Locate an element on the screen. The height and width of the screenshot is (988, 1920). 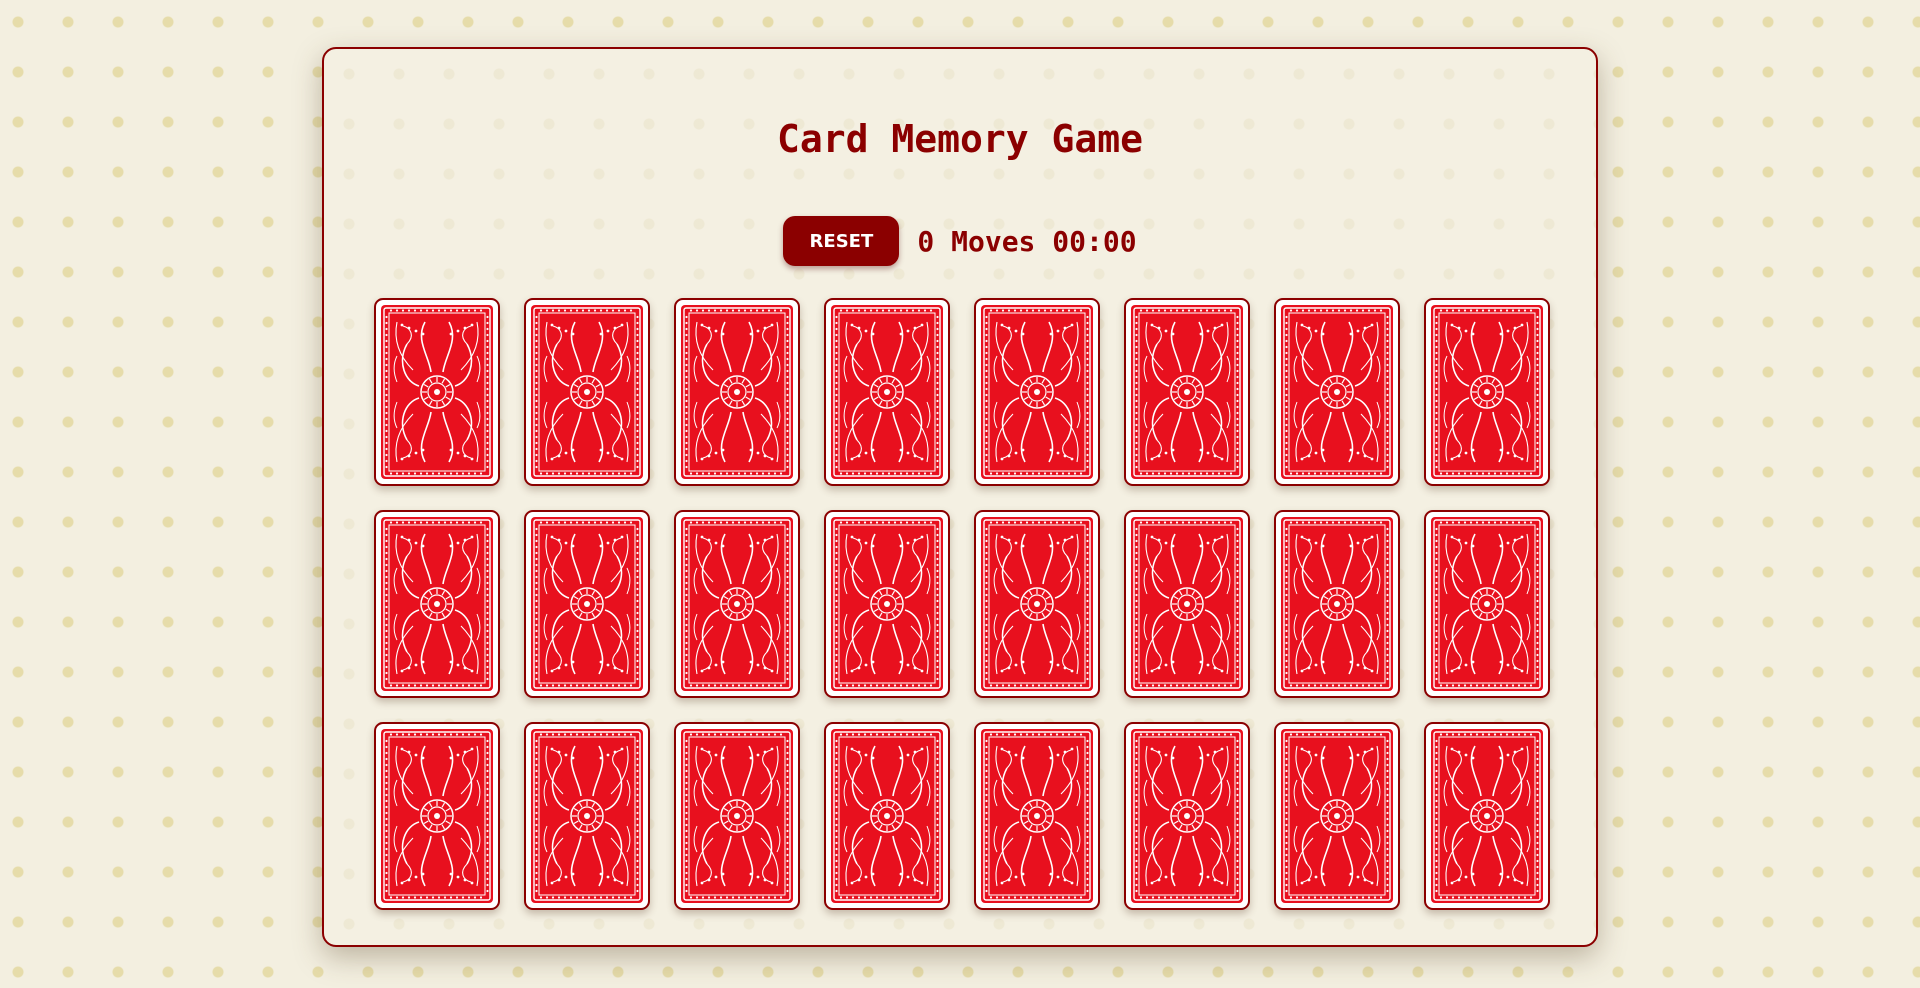
controls-bar: RESET 0 Moves 00:00 is located at coordinates (960, 241).